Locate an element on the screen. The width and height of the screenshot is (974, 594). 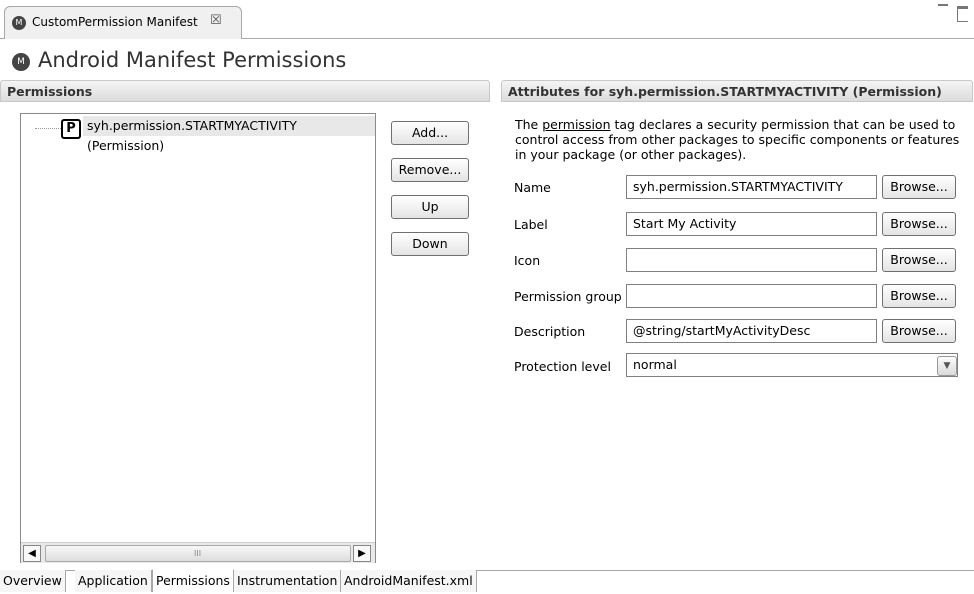
scroll-right-icon: ▶ is located at coordinates (362, 553).